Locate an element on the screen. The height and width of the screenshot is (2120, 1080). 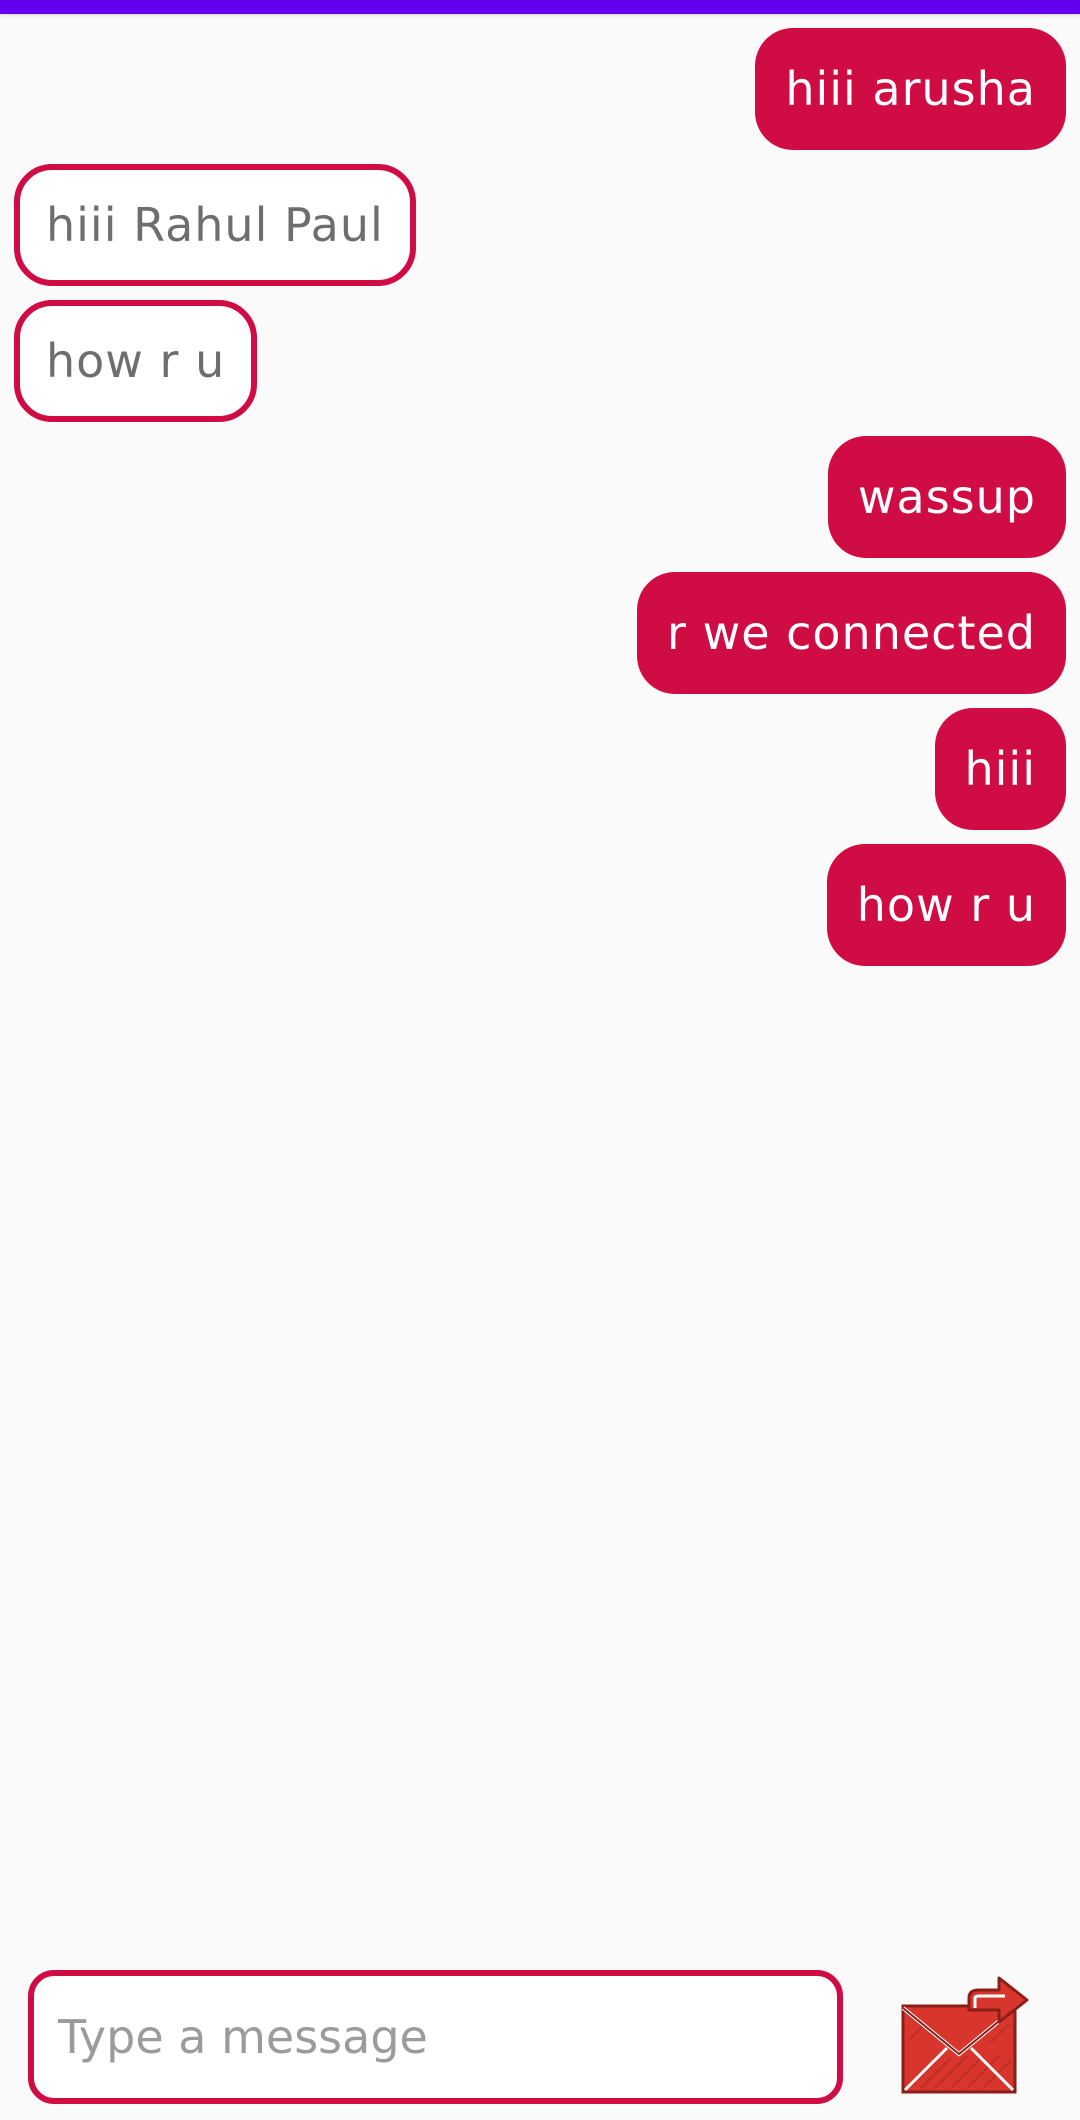
message-text: r we connected is located at coordinates (851, 633).